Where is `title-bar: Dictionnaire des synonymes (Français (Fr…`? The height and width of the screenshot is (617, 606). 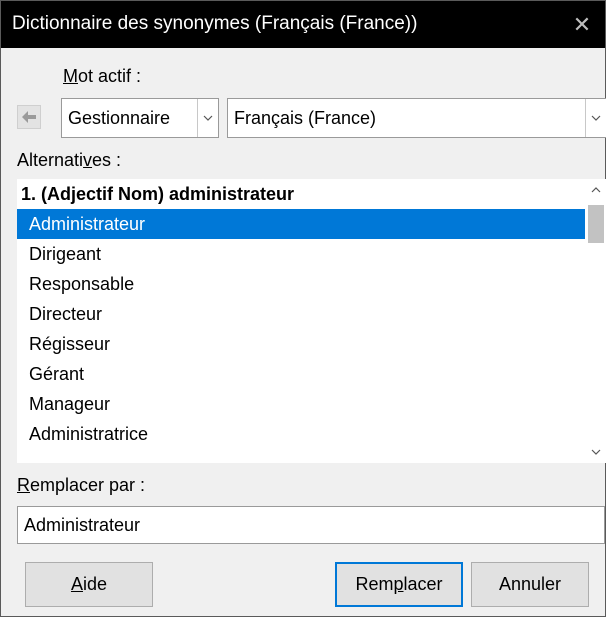
title-bar: Dictionnaire des synonymes (Français (Fr… is located at coordinates (303, 24).